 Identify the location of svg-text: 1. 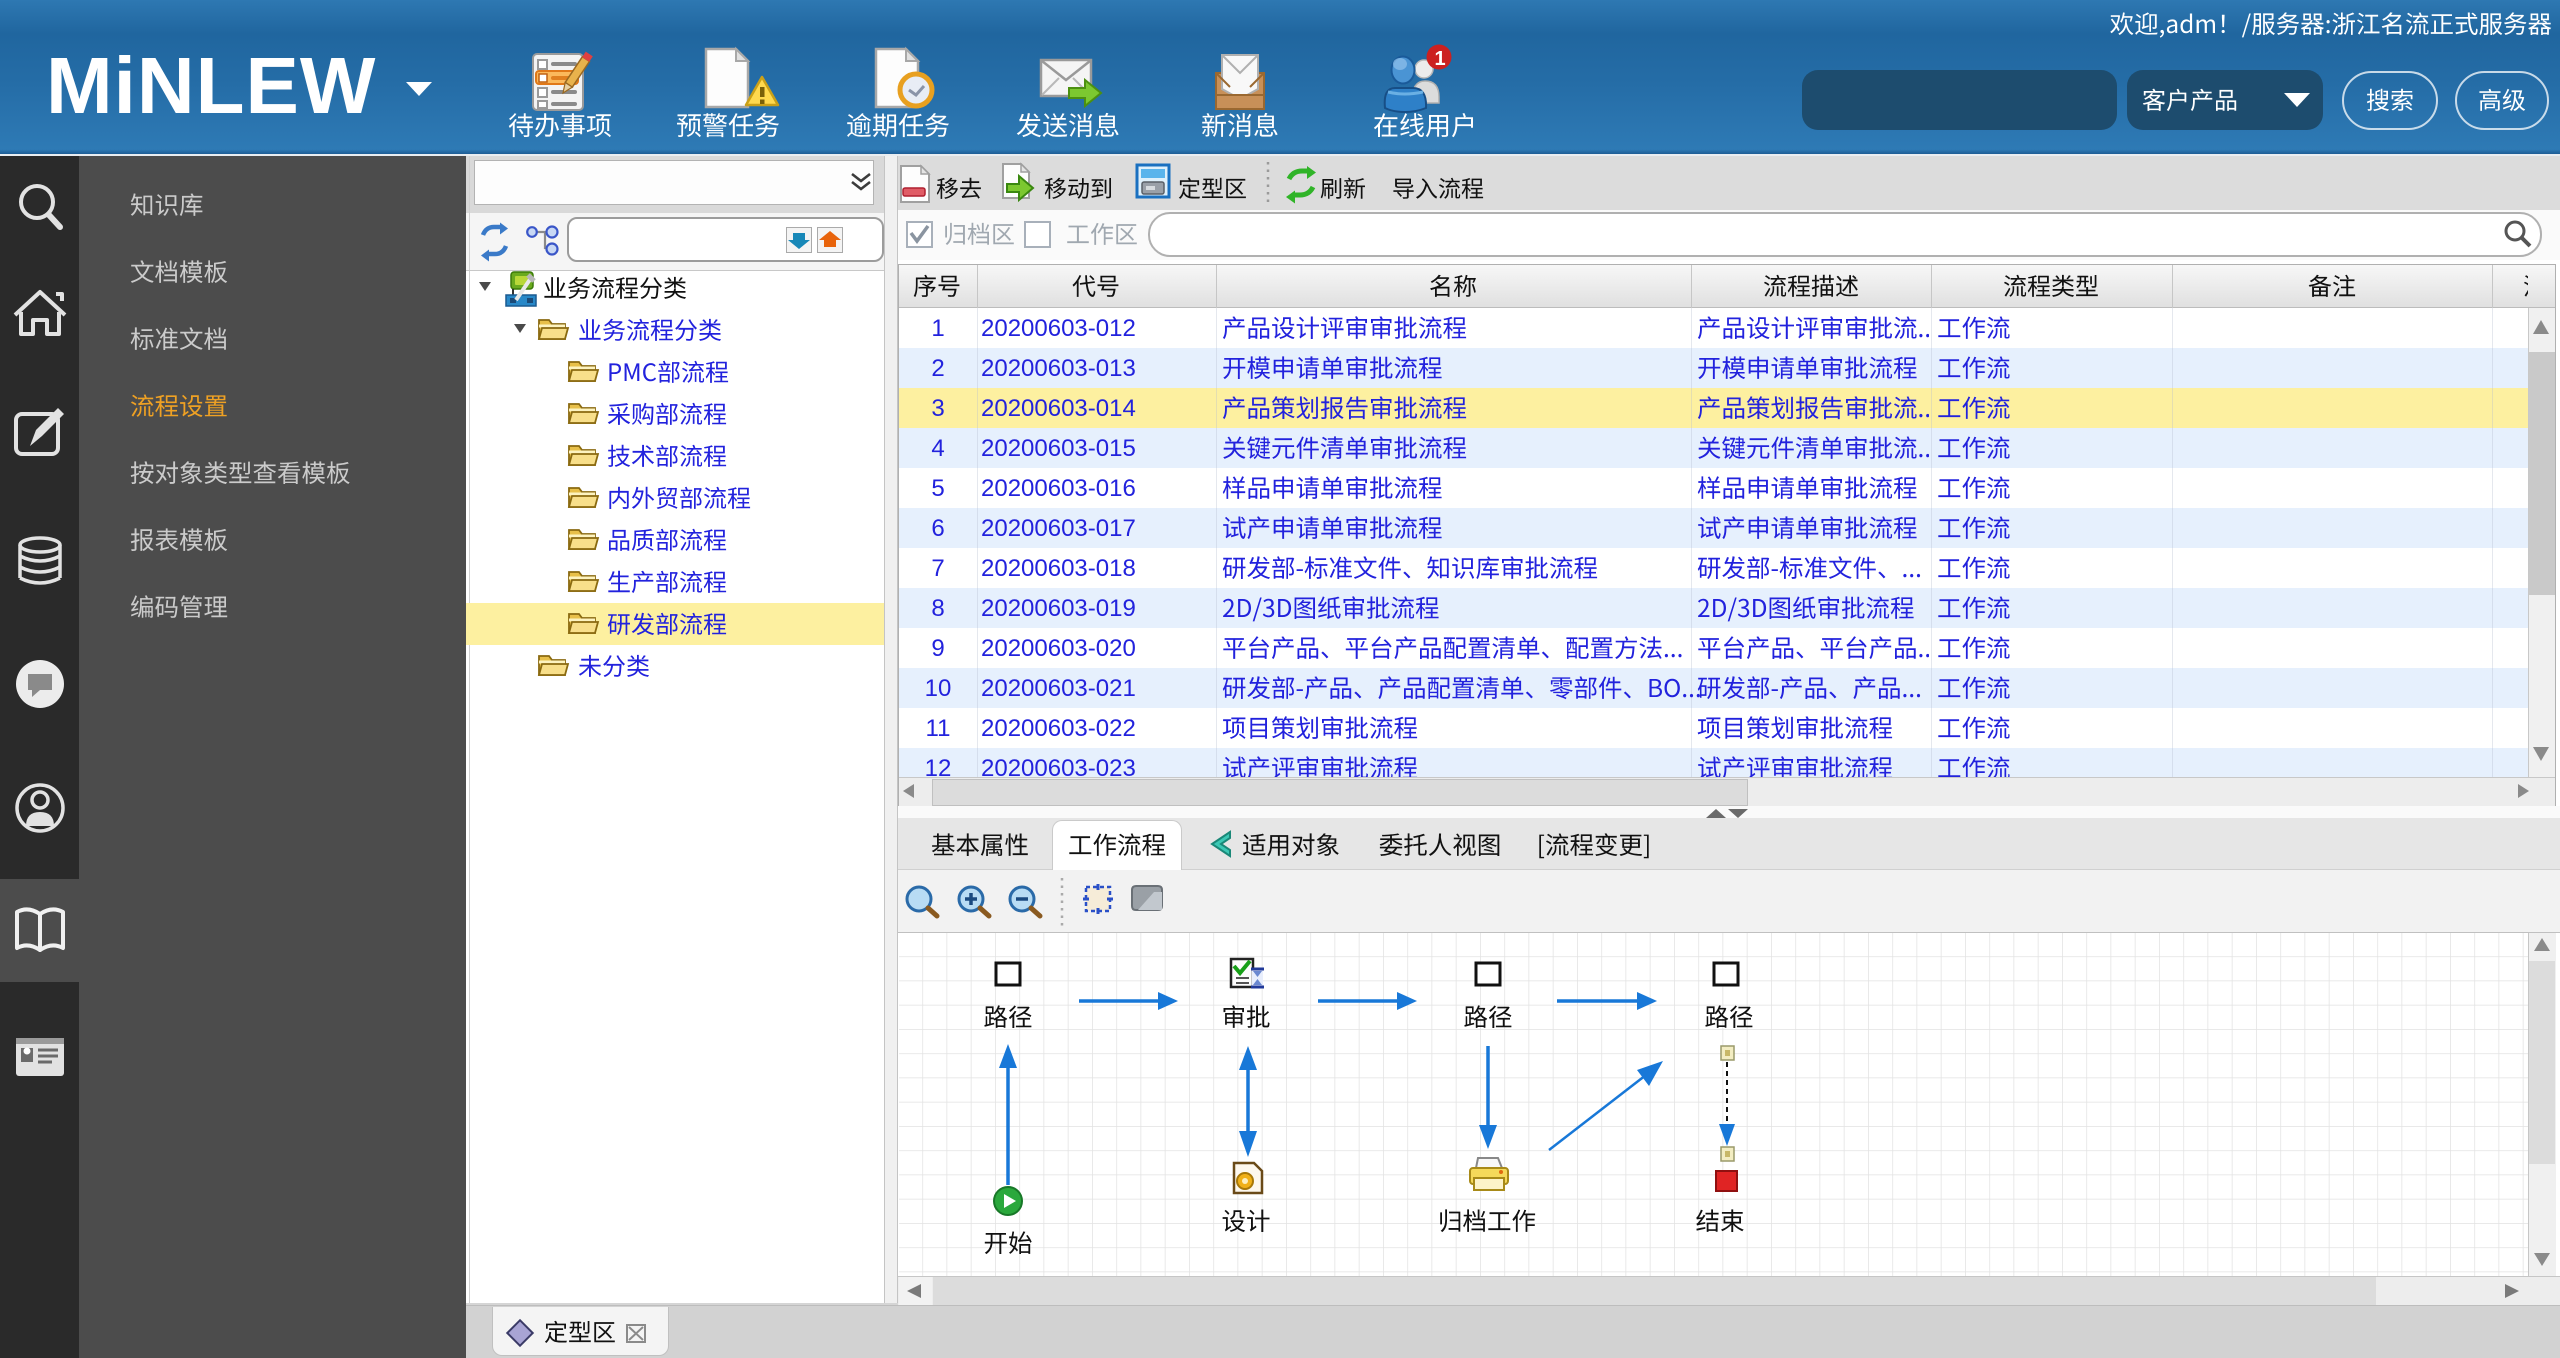
(1439, 59).